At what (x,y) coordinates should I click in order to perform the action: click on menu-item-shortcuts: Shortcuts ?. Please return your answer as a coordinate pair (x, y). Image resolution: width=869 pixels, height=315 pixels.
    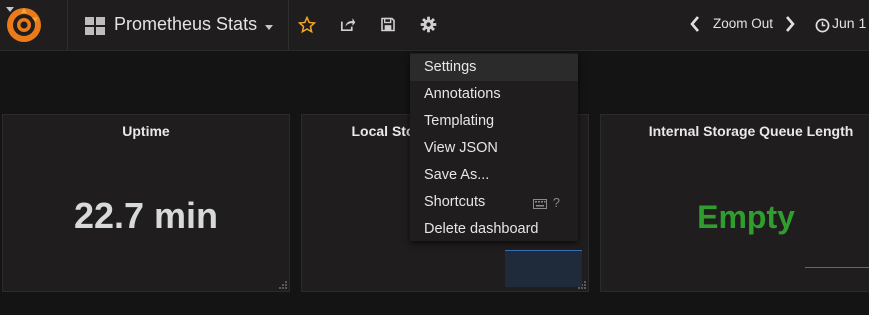
    Looking at the image, I should click on (494, 202).